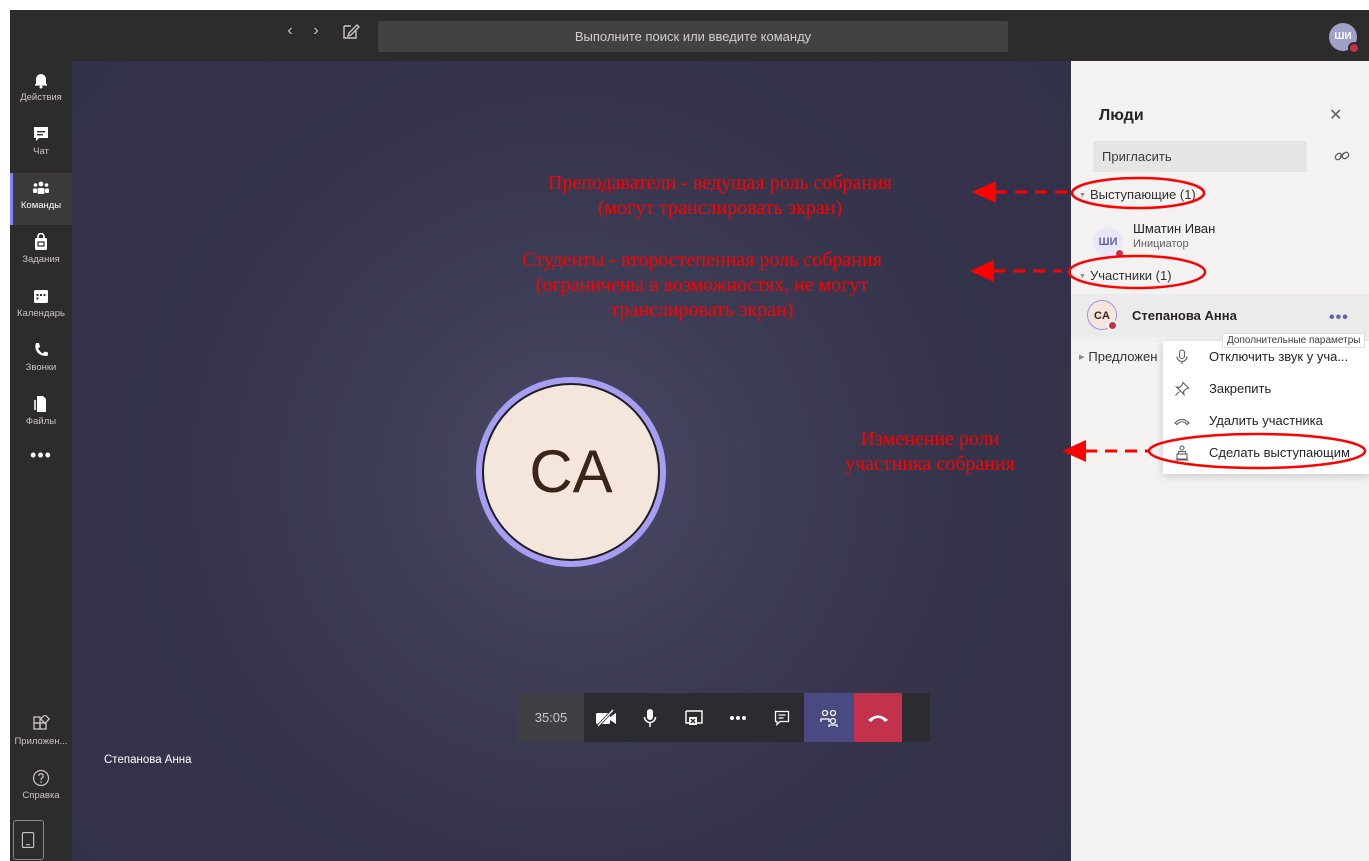  What do you see at coordinates (720, 208) in the screenshot?
I see `annotation-line: (могут транслировать экран)` at bounding box center [720, 208].